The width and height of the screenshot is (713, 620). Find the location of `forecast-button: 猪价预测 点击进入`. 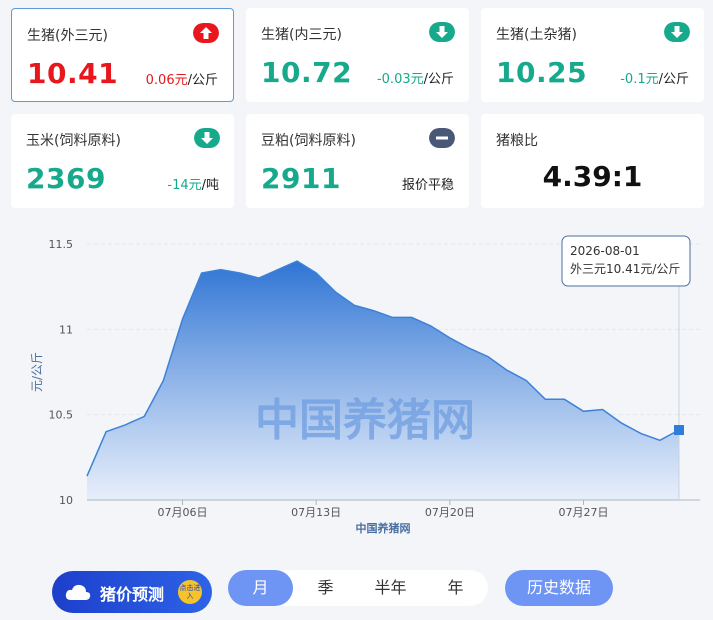

forecast-button: 猪价预测 点击进入 is located at coordinates (132, 592).